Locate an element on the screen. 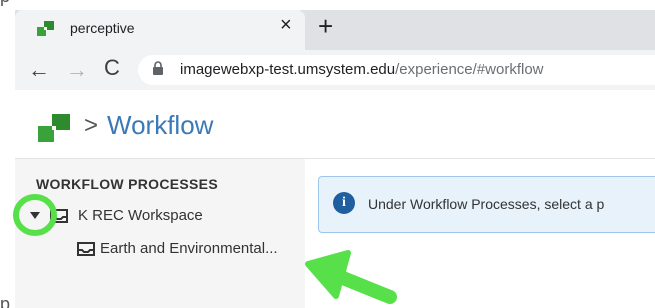 Image resolution: width=655 pixels, height=308 pixels. page-title: Workflow is located at coordinates (160, 125).